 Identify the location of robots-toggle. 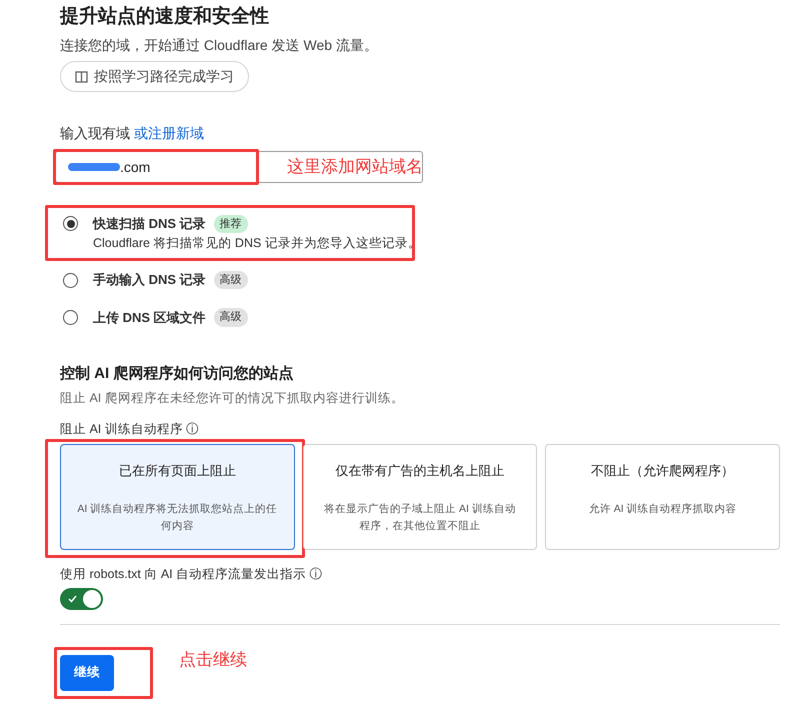
(81, 599).